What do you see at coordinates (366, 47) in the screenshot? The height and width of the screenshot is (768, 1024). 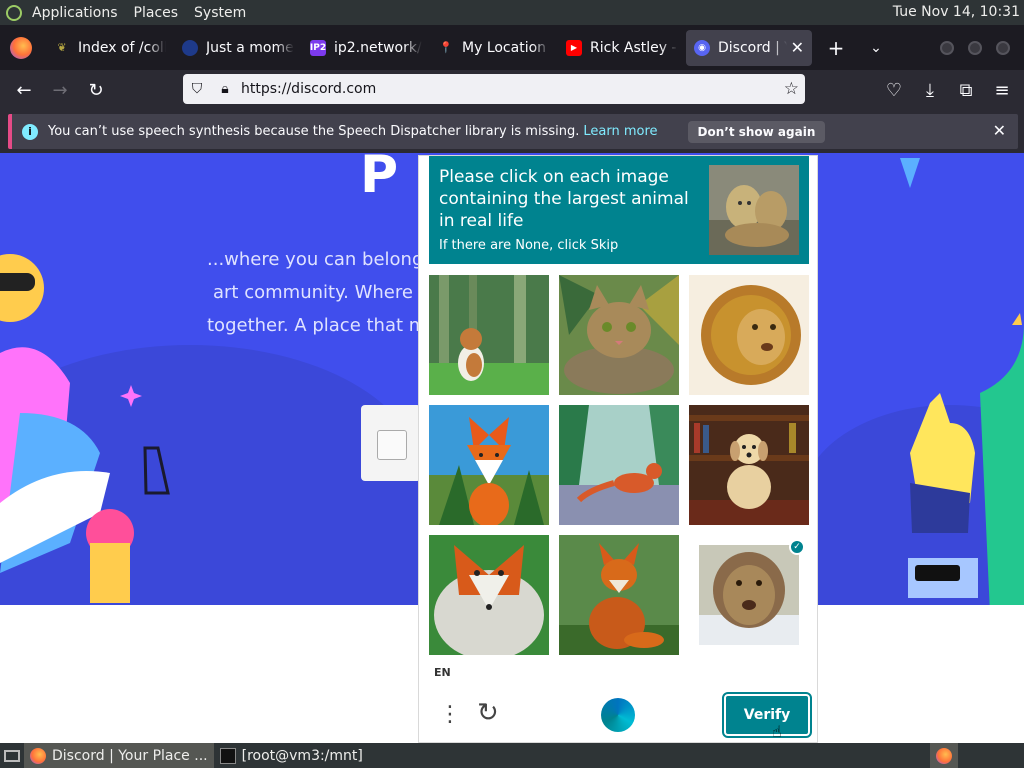 I see `tab-ip2: IP2 ip2.network/` at bounding box center [366, 47].